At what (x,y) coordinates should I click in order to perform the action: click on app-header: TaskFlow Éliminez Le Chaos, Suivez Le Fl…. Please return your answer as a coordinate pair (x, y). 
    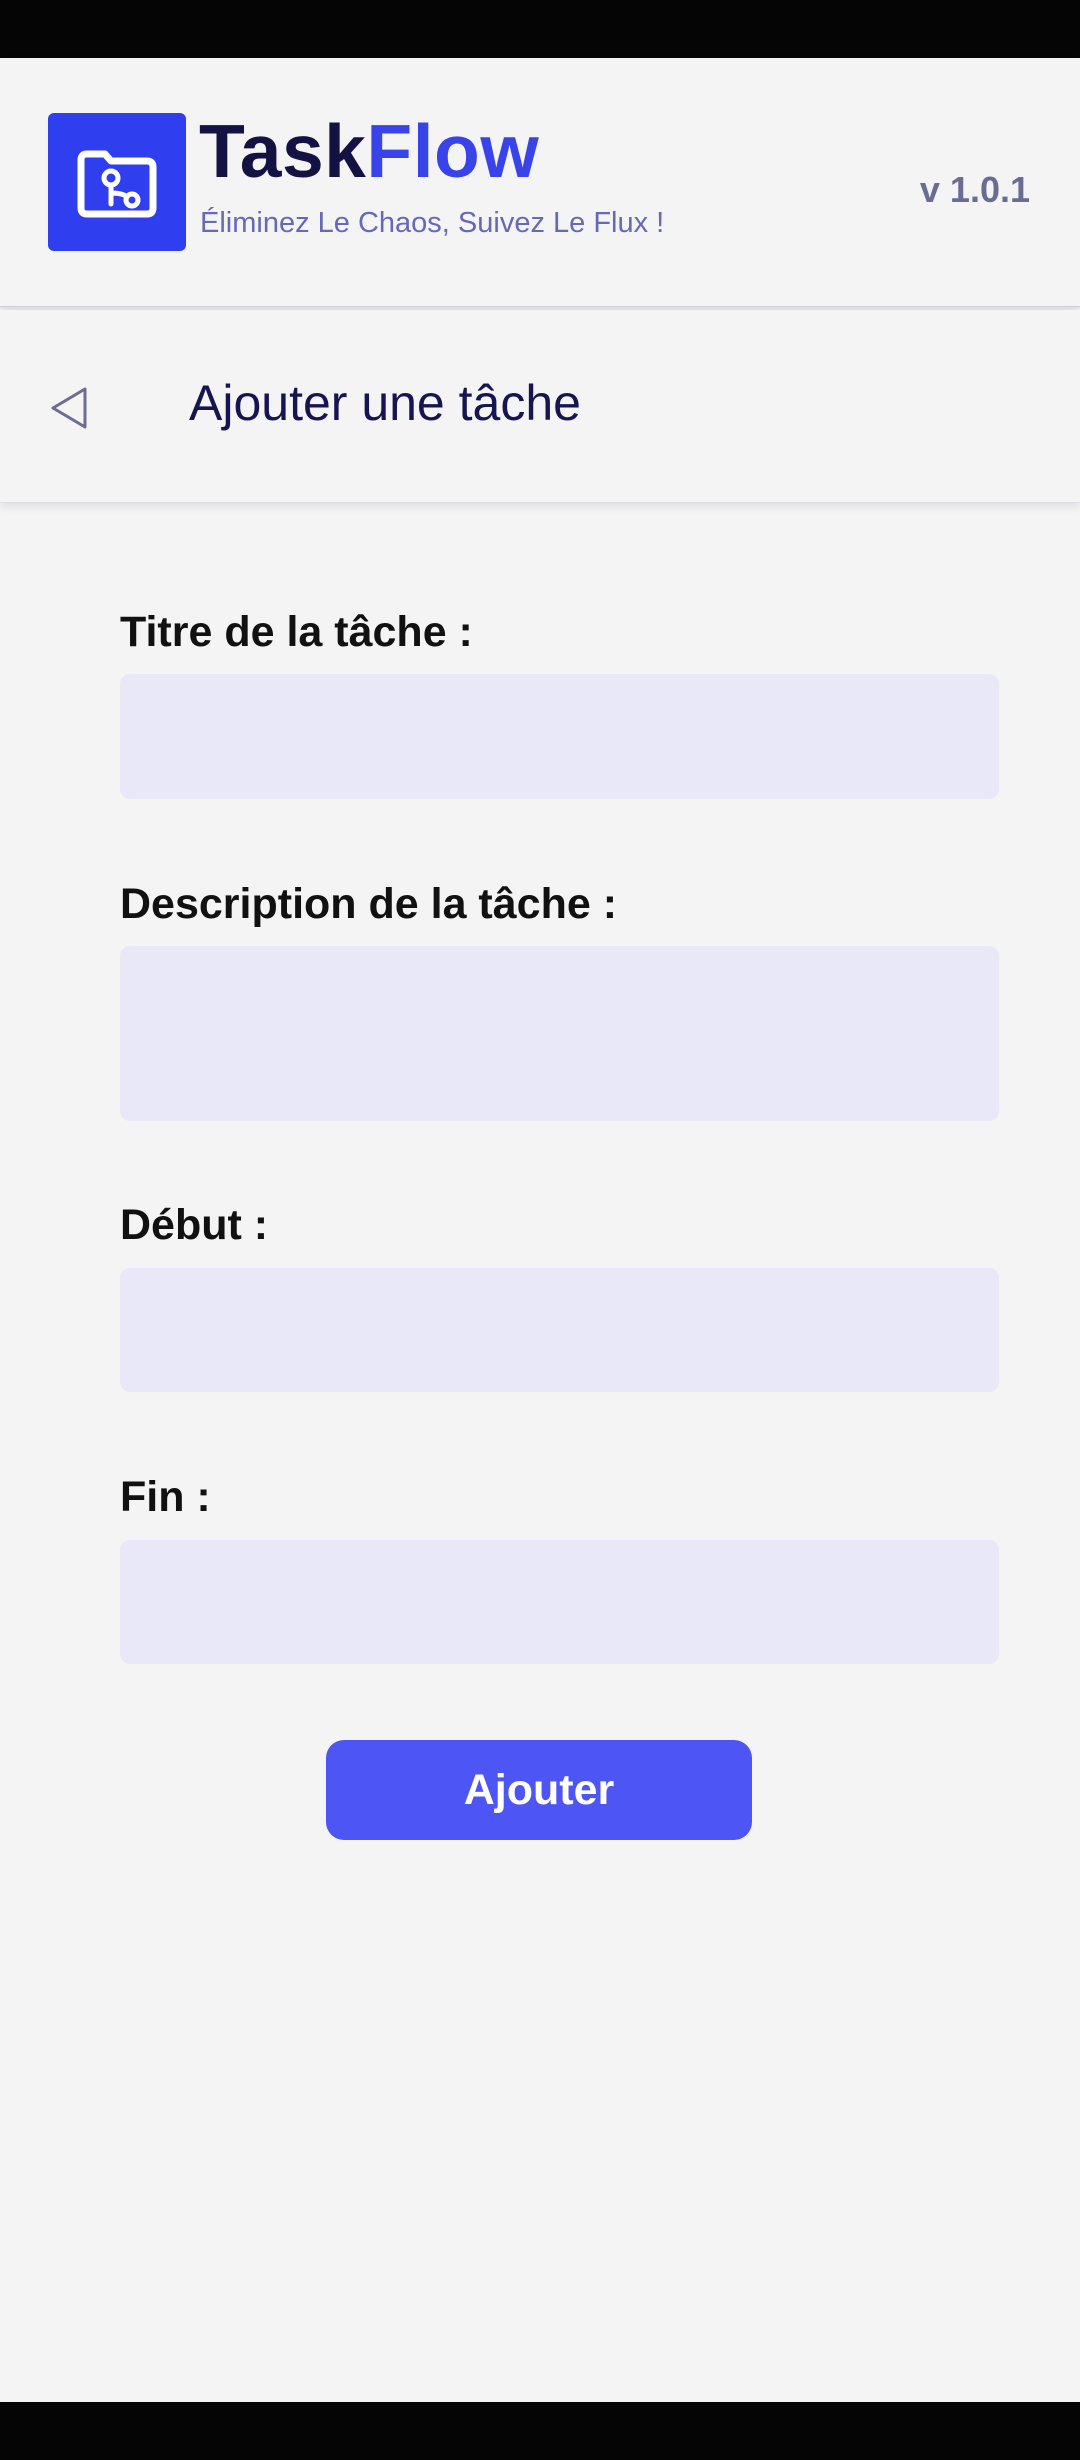
    Looking at the image, I should click on (540, 182).